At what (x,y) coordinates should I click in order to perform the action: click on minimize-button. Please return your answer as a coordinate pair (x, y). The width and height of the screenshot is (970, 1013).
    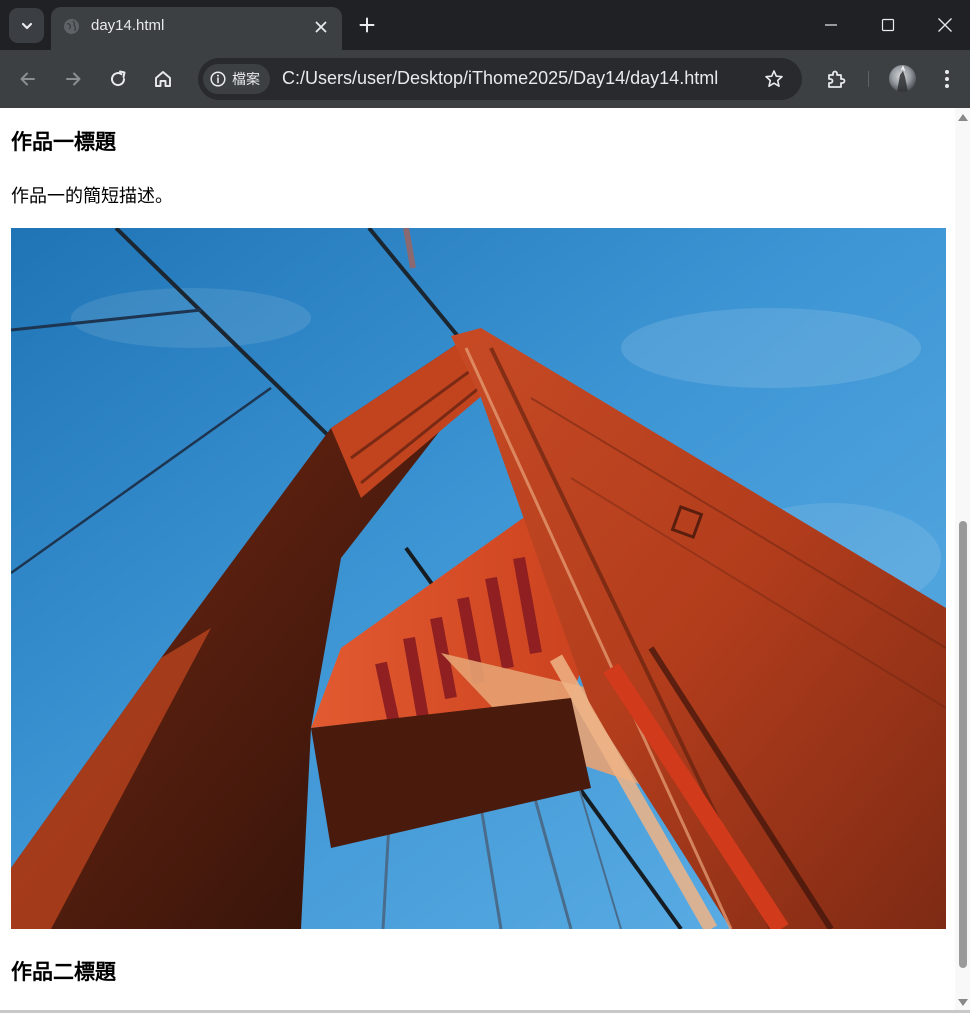
    Looking at the image, I should click on (831, 25).